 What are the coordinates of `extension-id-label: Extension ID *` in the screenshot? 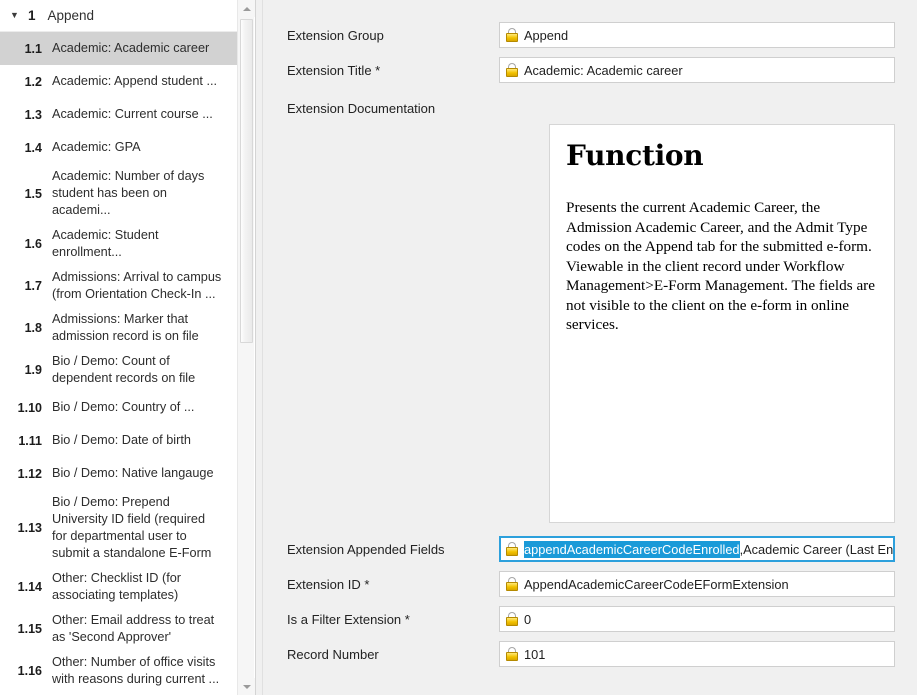 It's located at (328, 584).